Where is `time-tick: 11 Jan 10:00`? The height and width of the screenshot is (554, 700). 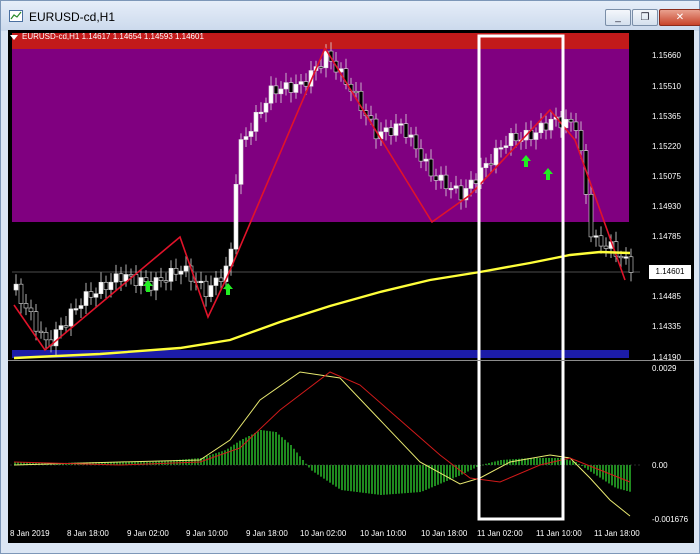
time-tick: 11 Jan 10:00 is located at coordinates (559, 533).